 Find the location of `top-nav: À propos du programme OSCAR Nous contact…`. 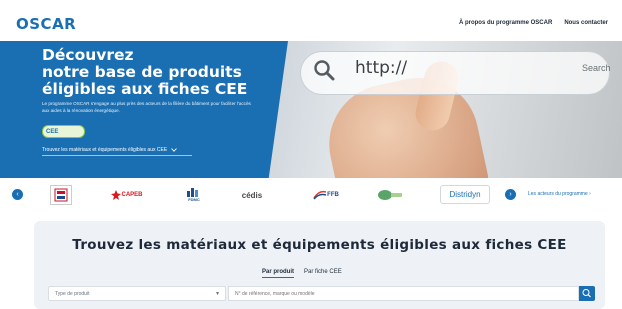

top-nav: À propos du programme OSCAR Nous contact… is located at coordinates (533, 23).